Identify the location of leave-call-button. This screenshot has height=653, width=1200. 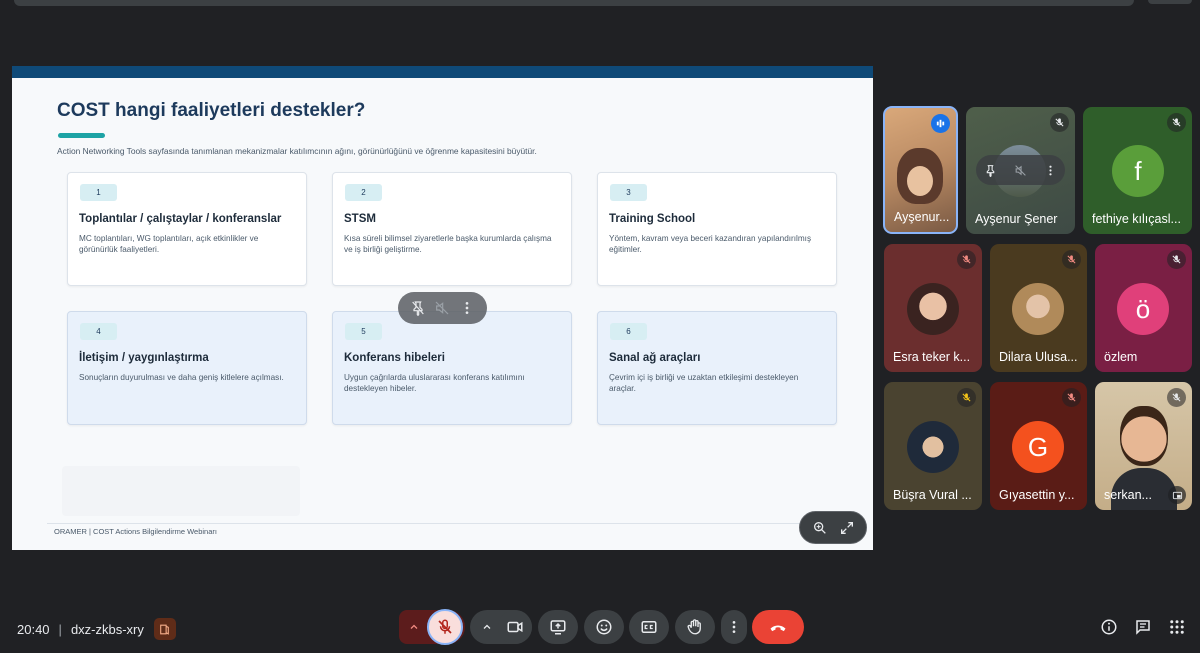
(778, 627).